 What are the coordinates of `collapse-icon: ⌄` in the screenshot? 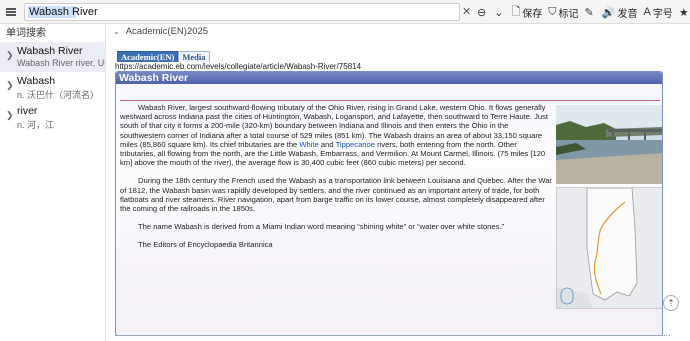 It's located at (116, 31).